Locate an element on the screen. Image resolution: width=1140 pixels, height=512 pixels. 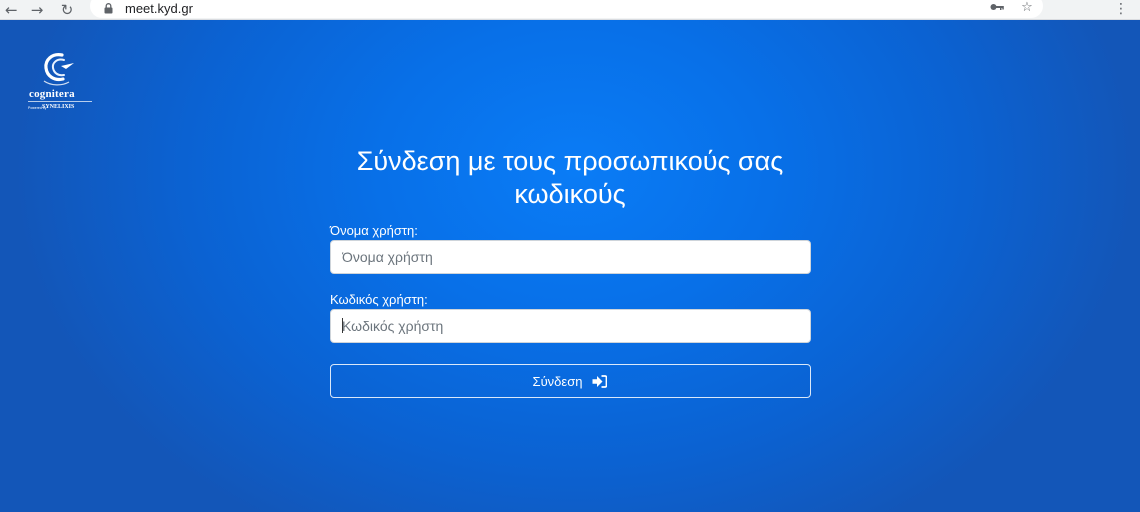
reload-icon: ↻ is located at coordinates (67, 10).